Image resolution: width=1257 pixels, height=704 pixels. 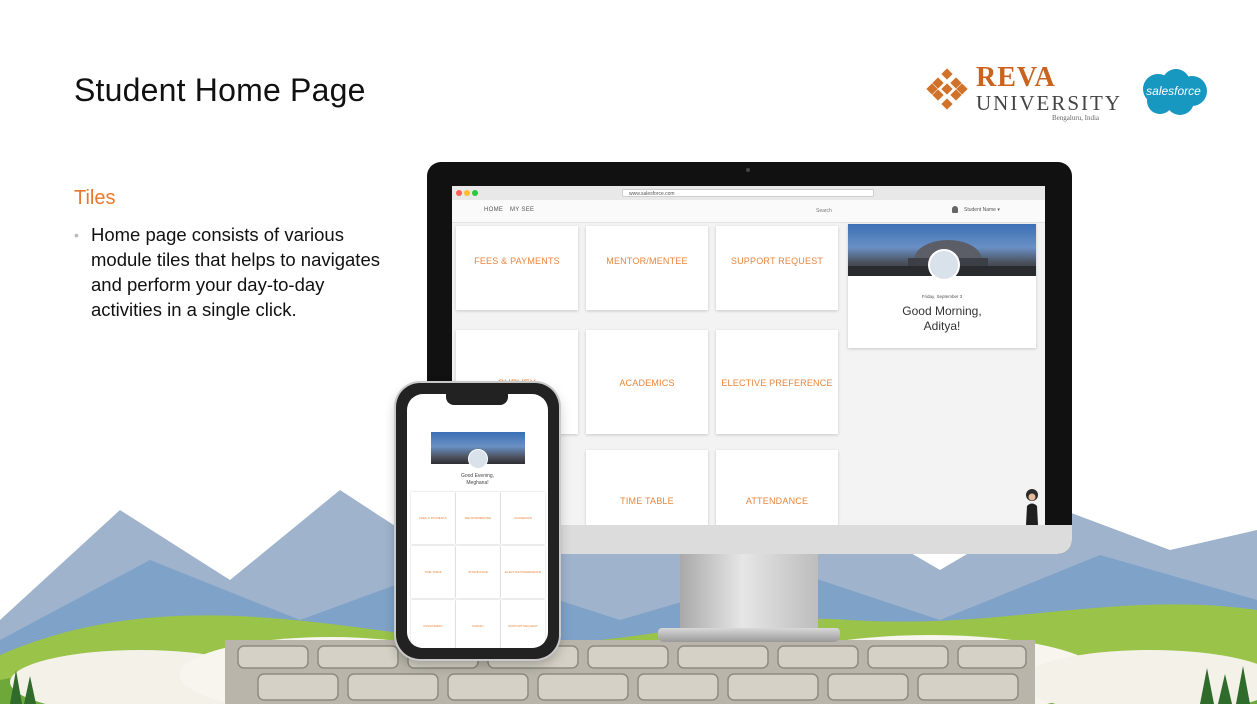 I want to click on mobile-tile-label: SURVEY, so click(x=478, y=626).